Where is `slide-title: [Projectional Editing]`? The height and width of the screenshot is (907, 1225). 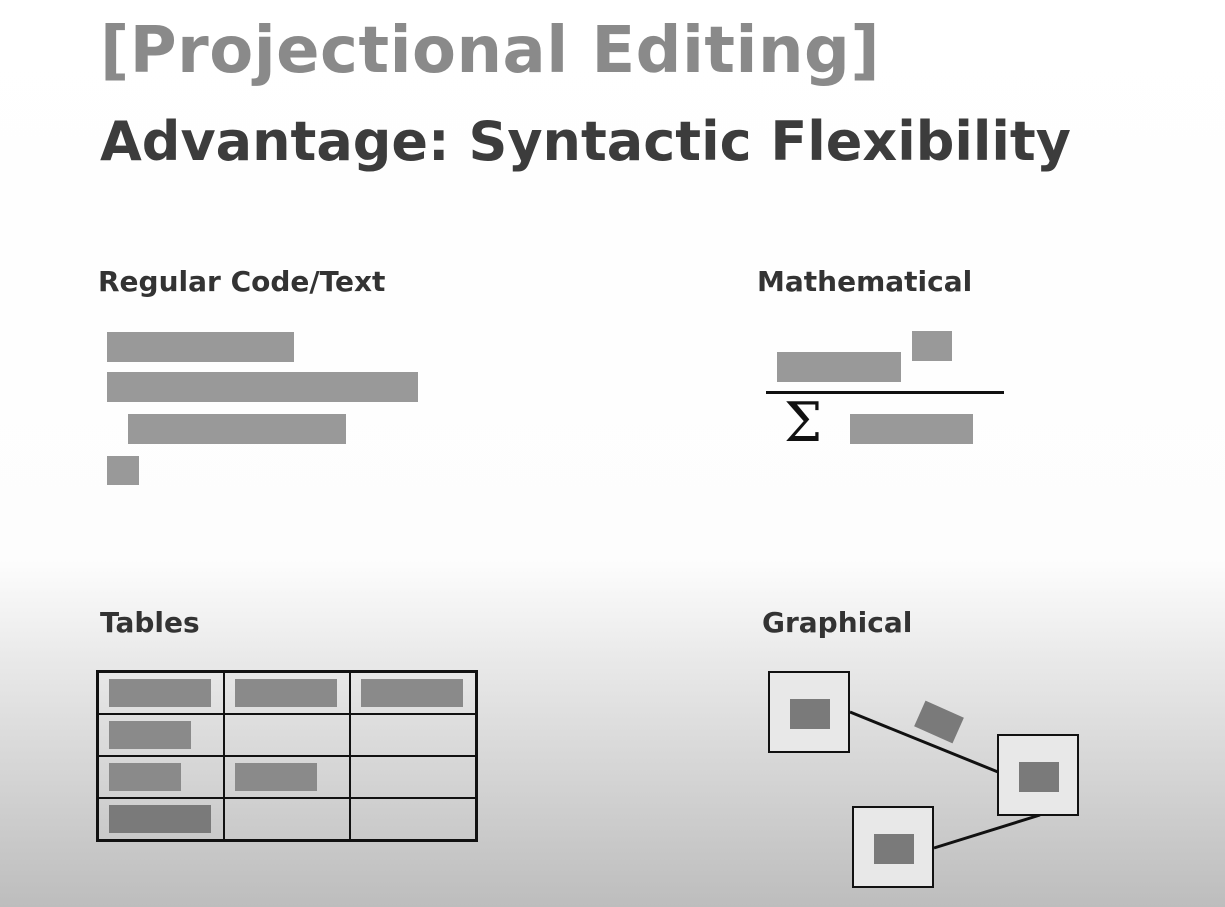
slide-title: [Projectional Editing] is located at coordinates (490, 51).